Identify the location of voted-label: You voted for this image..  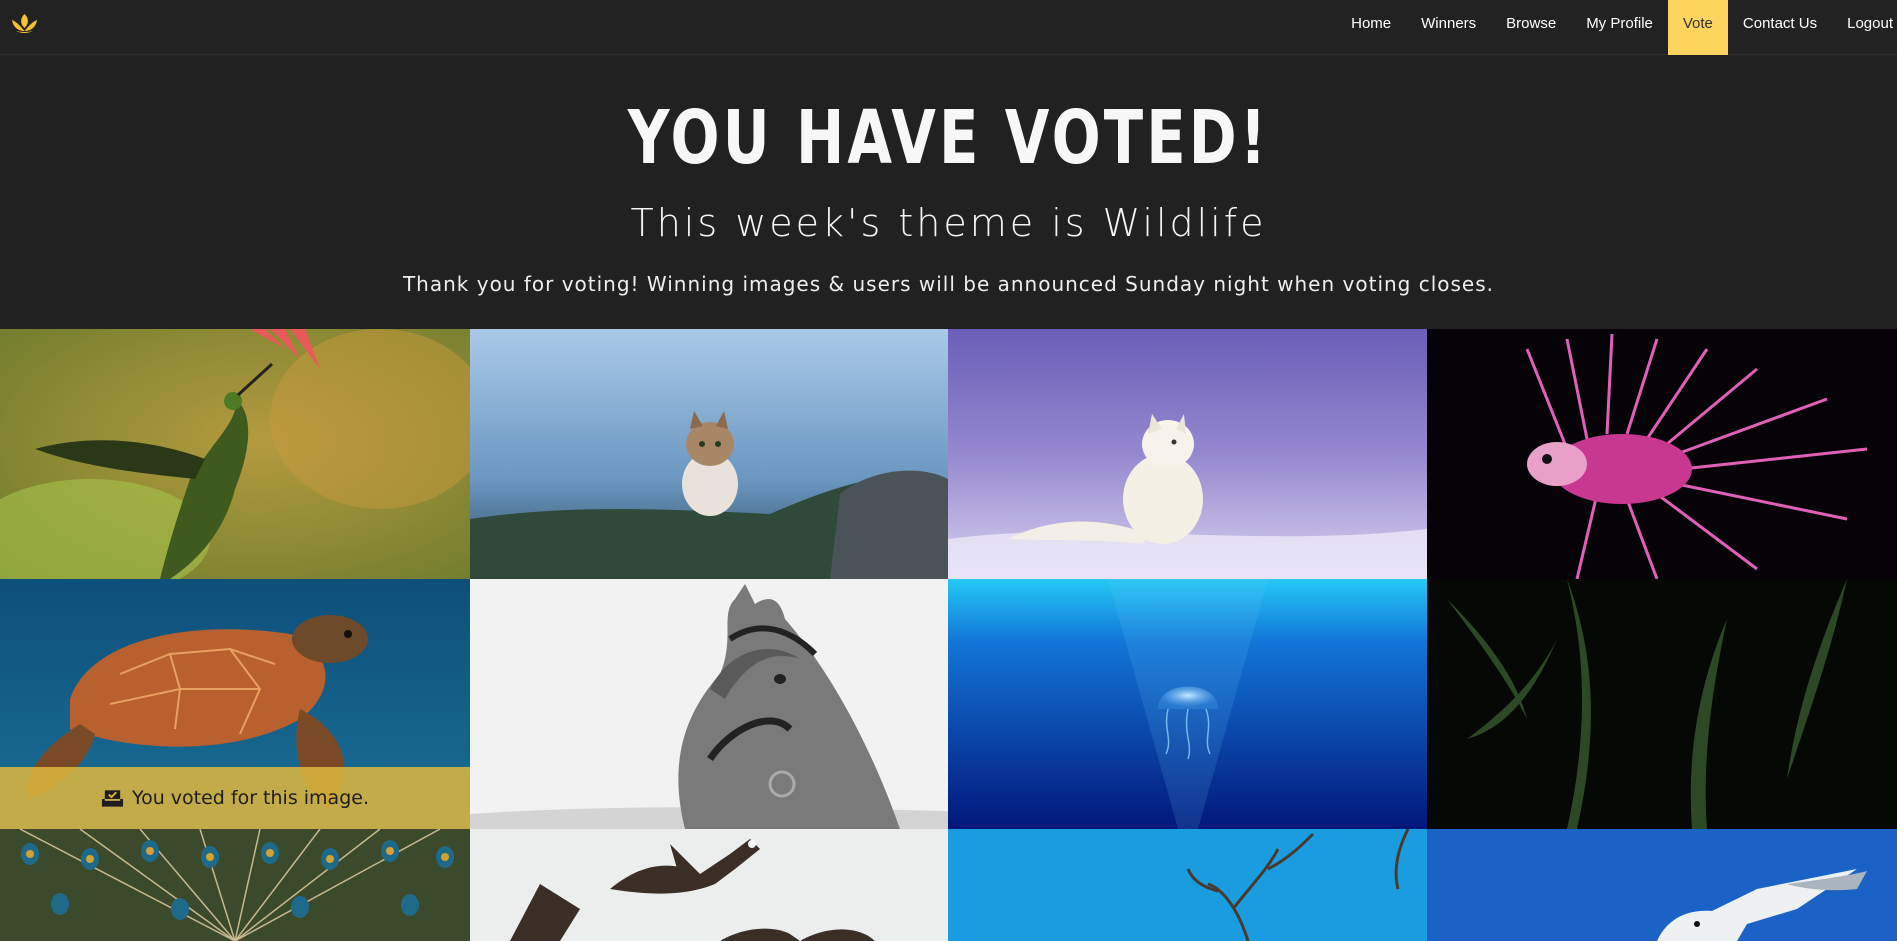
(250, 798).